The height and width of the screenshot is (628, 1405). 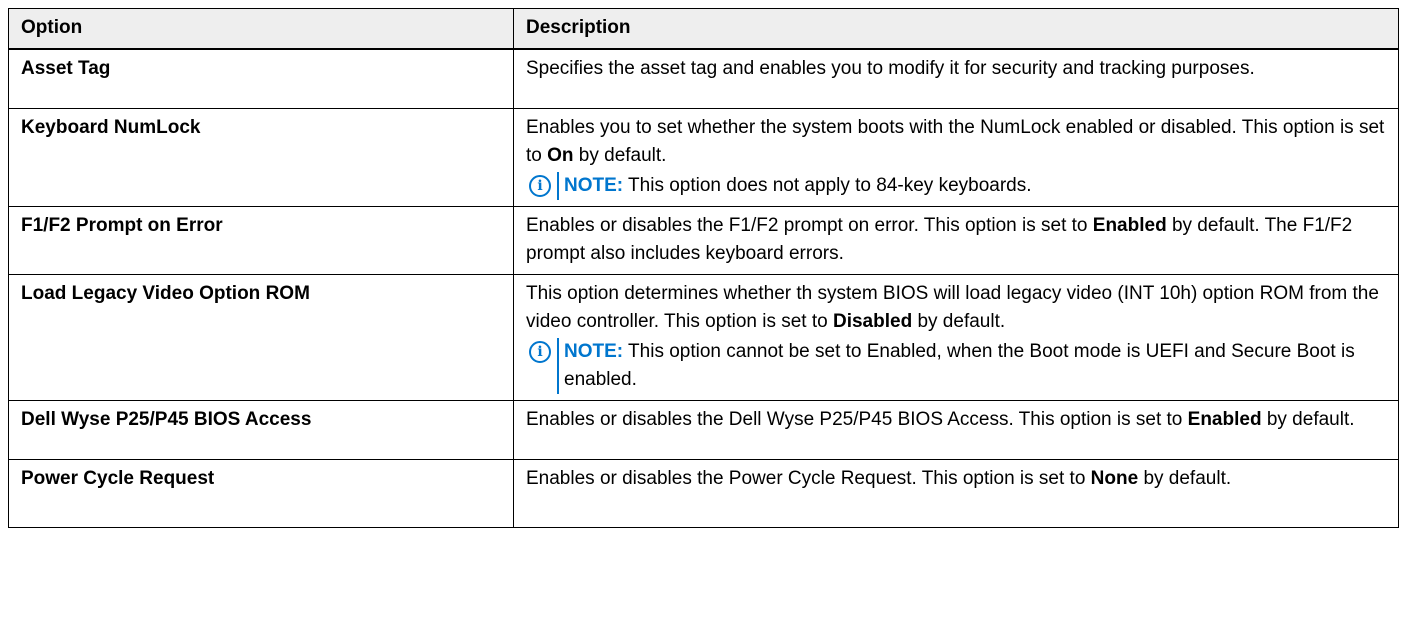 I want to click on option-name: F1/F2 Prompt on Error, so click(x=261, y=240).